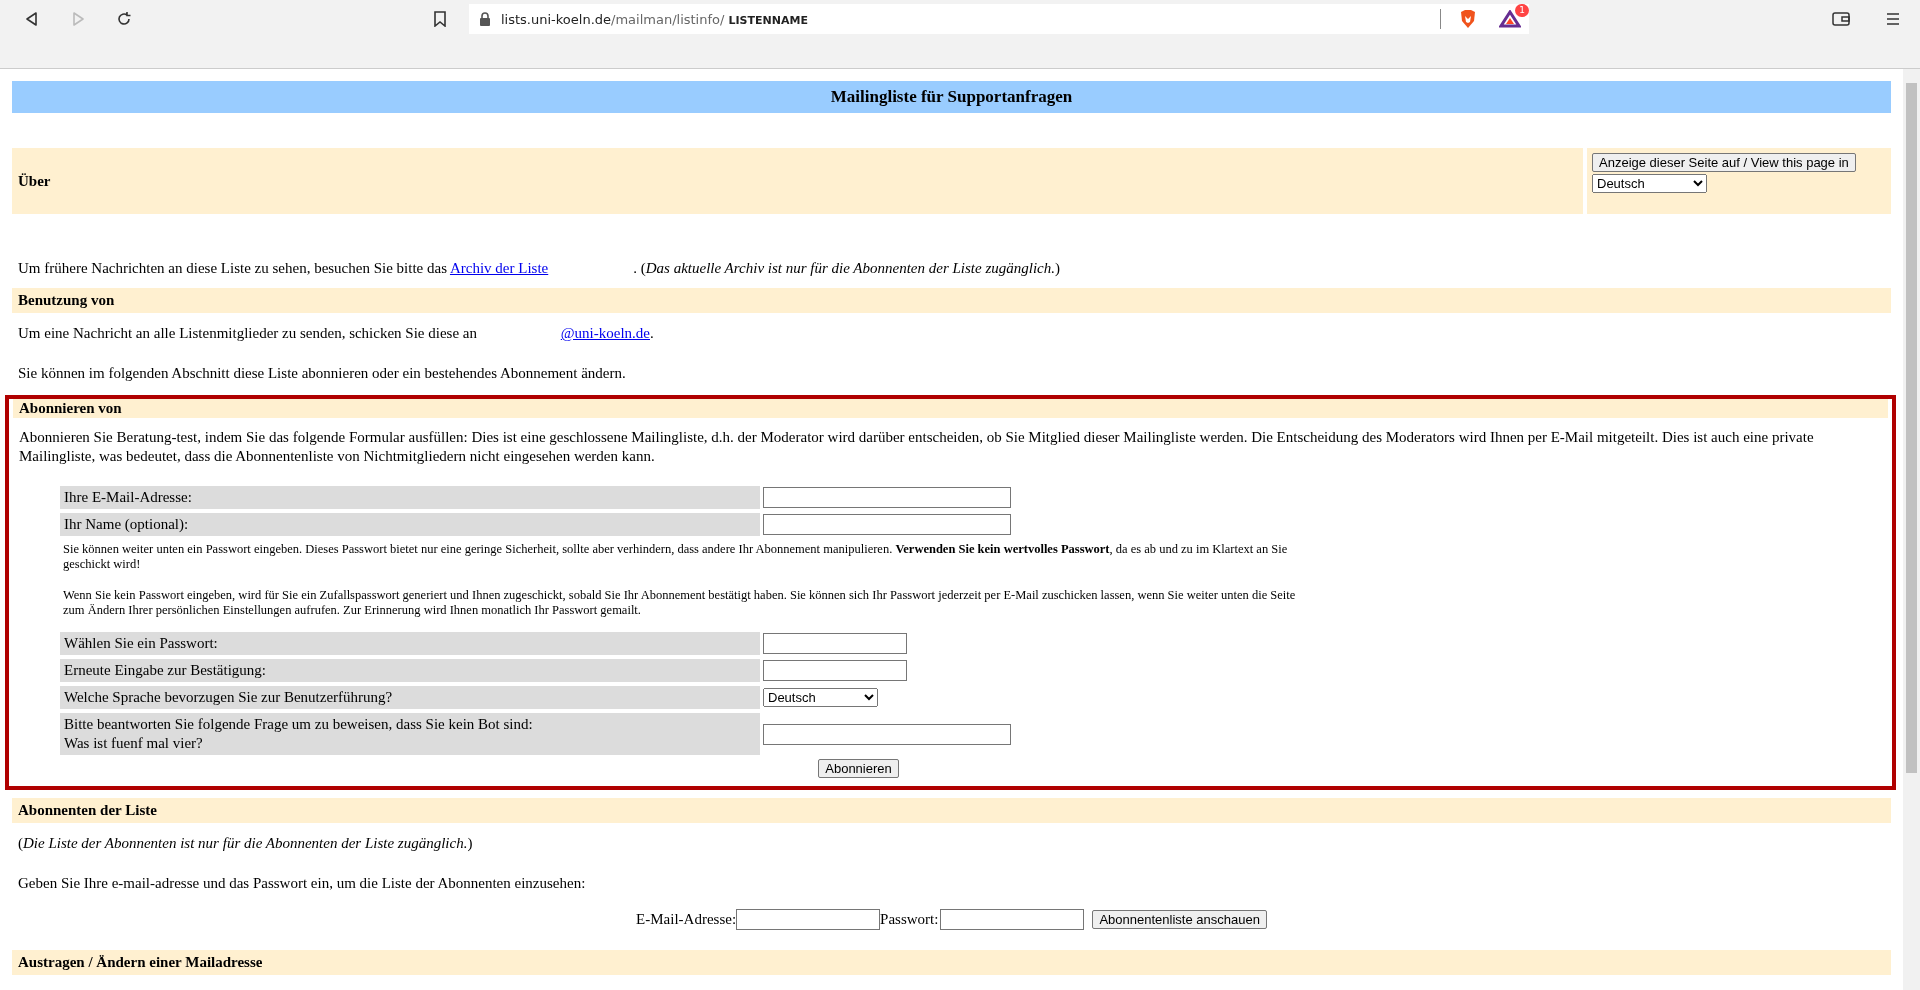 This screenshot has width=1920, height=990. I want to click on reload-icon, so click(124, 19).